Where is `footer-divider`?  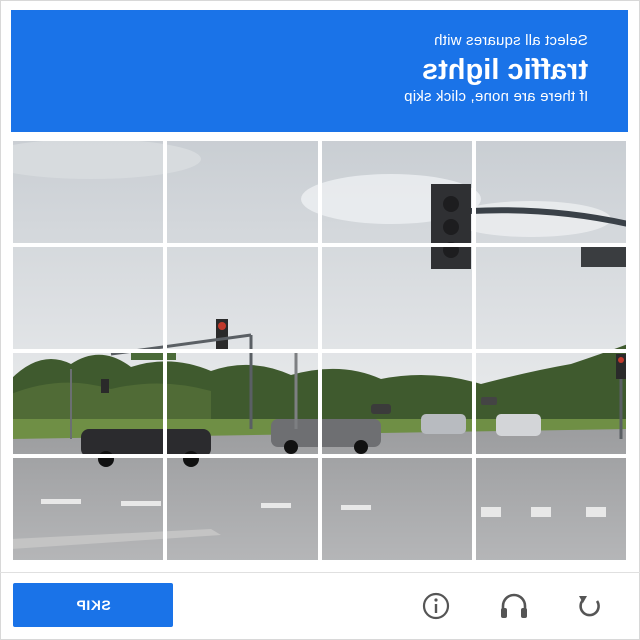
footer-divider is located at coordinates (320, 572).